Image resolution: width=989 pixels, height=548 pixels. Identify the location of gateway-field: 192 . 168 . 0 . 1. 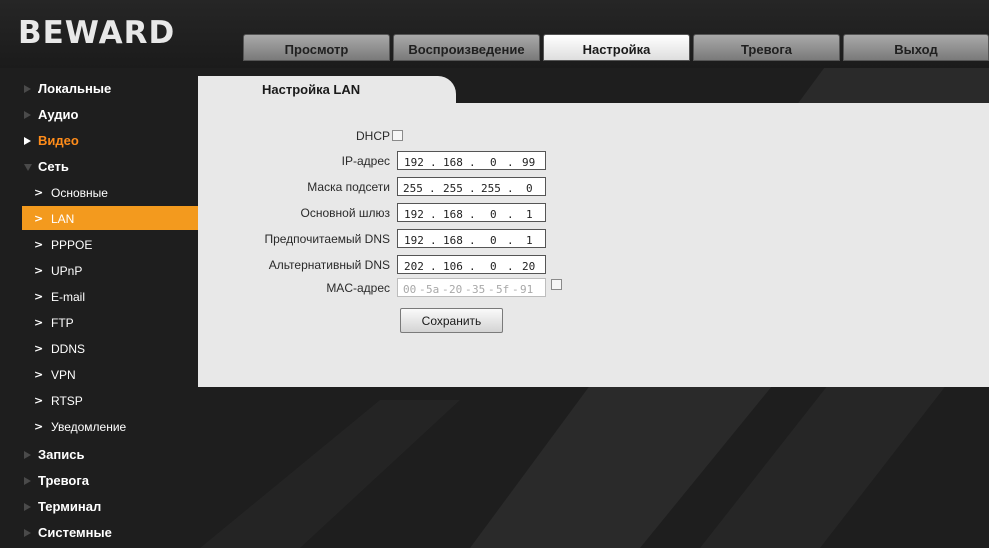
(471, 212).